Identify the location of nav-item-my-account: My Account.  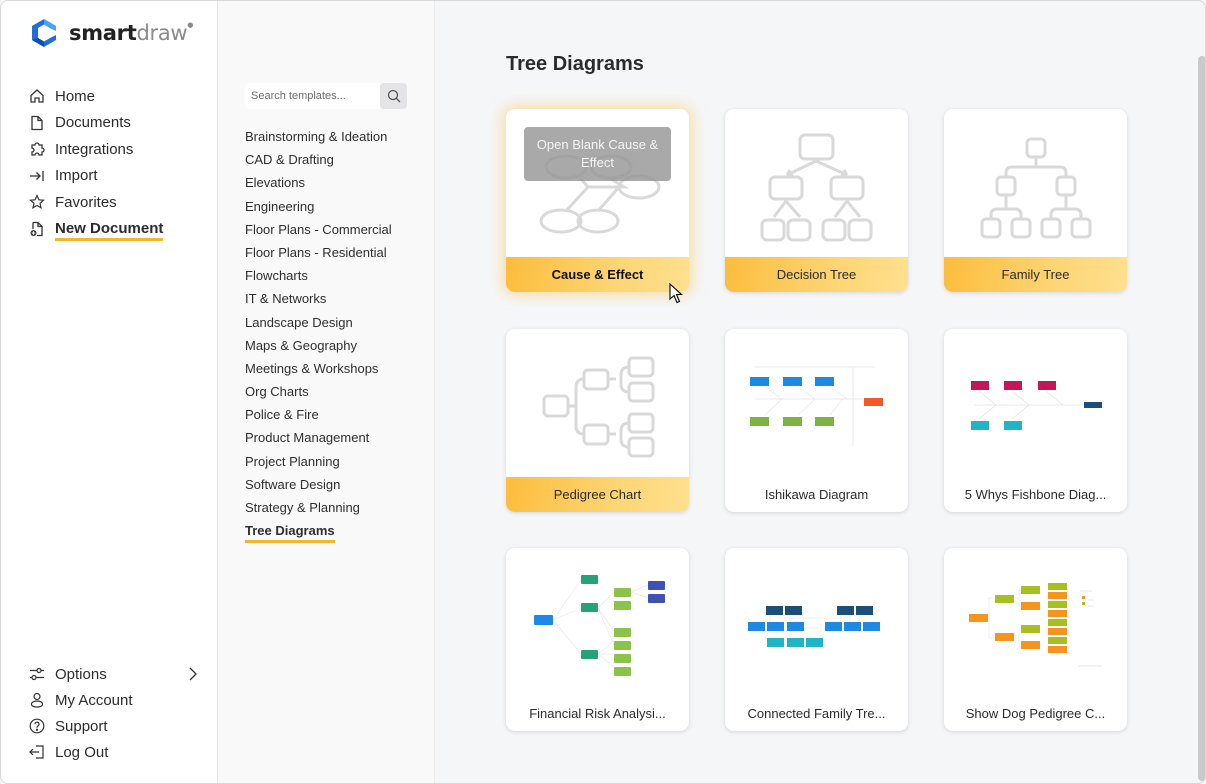
(114, 700).